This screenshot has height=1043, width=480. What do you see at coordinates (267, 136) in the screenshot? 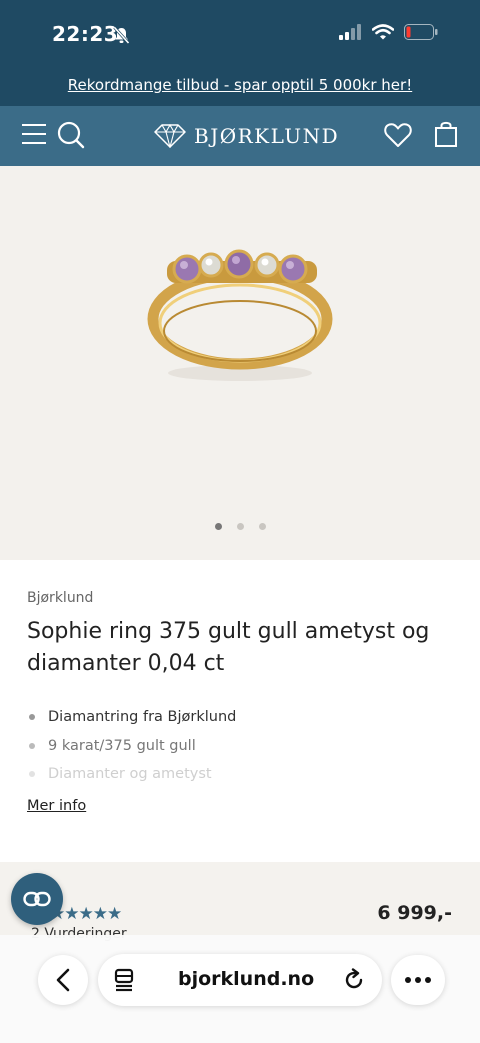
I see `logo-text: BJØRKLUND` at bounding box center [267, 136].